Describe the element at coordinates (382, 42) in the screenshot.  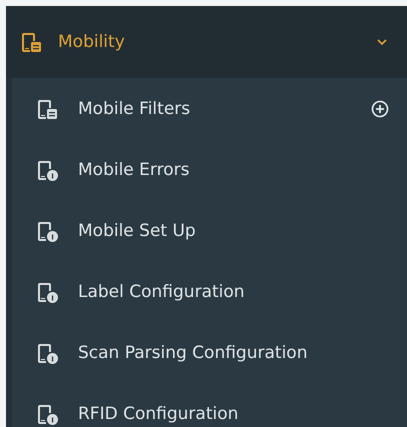
I see `chevron-down-icon` at that location.